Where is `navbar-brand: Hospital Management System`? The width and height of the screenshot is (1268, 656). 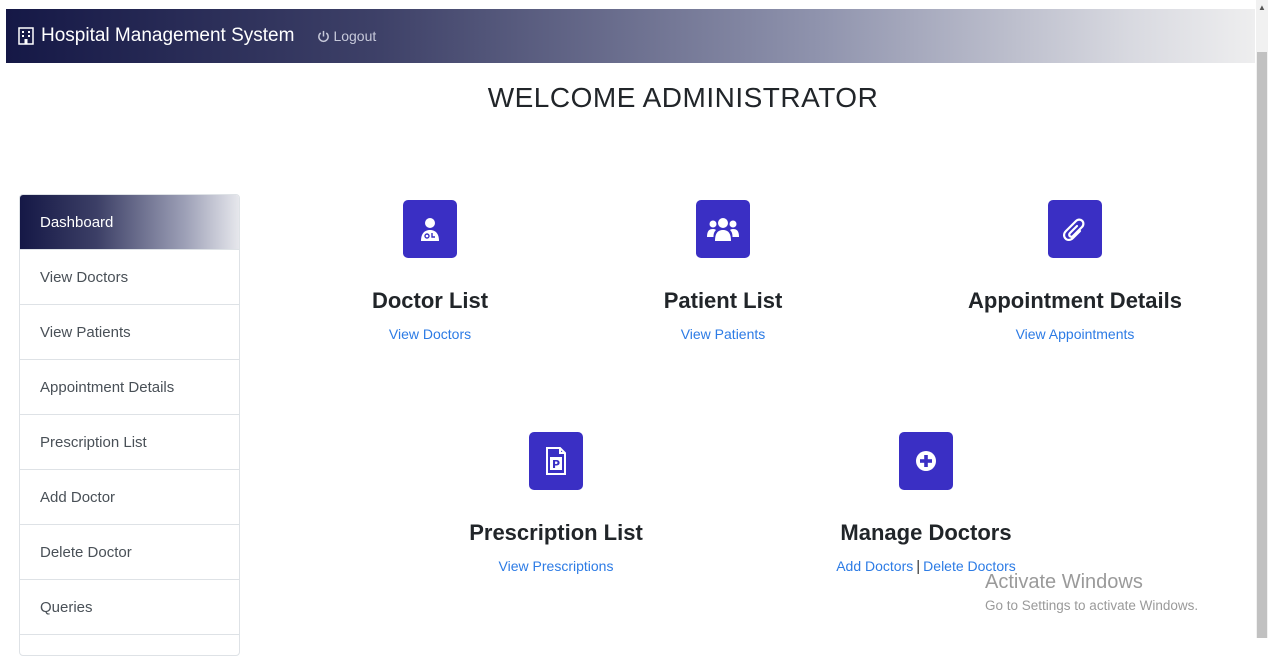
navbar-brand: Hospital Management System is located at coordinates (156, 36).